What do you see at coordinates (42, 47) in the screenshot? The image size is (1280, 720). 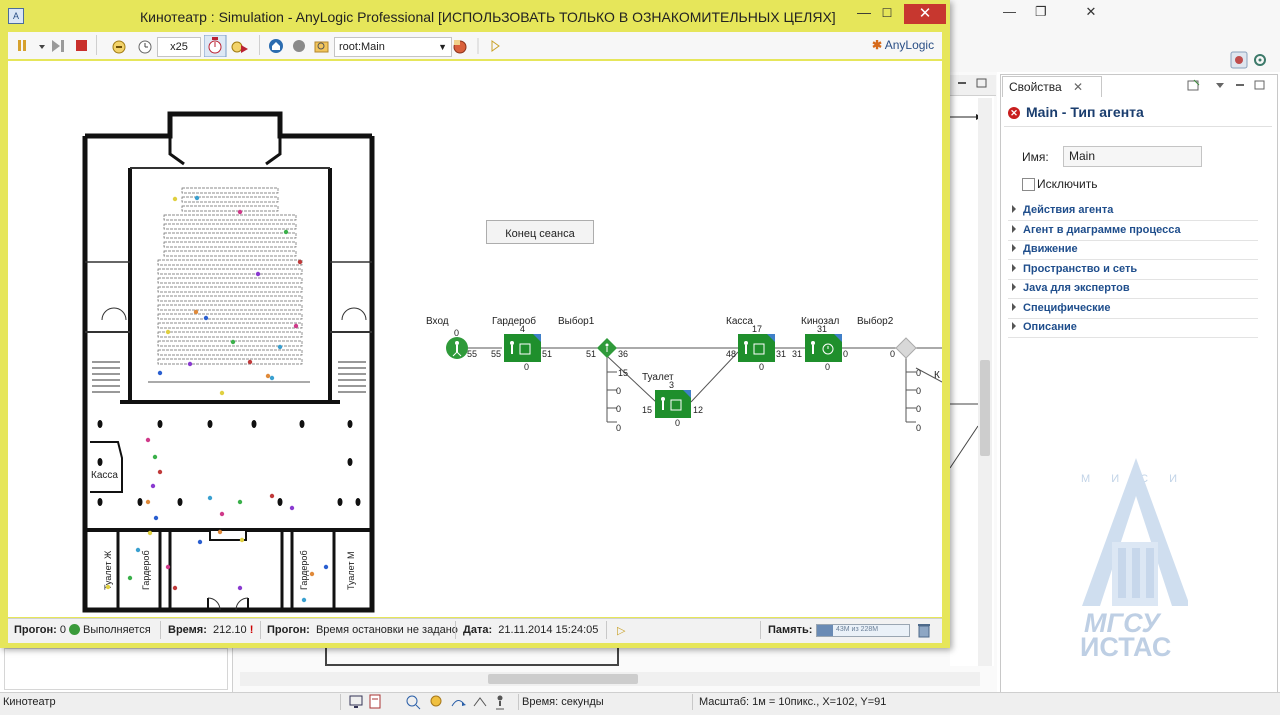 I see `chevron-down-icon` at bounding box center [42, 47].